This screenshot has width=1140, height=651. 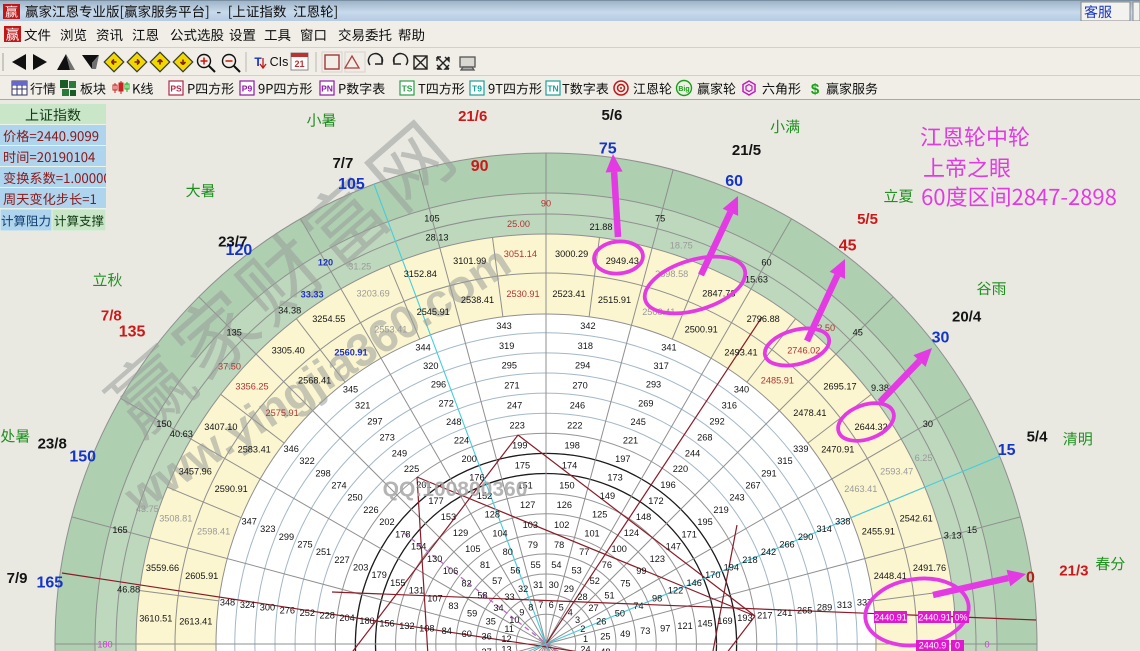 What do you see at coordinates (511, 386) in the screenshot?
I see `svg-text: 271` at bounding box center [511, 386].